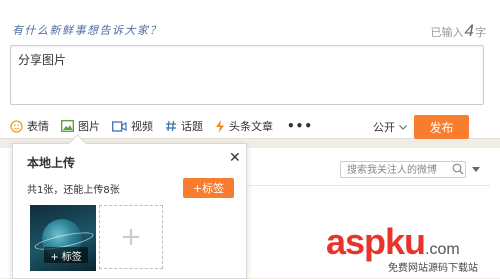 The image size is (500, 279). What do you see at coordinates (38, 126) in the screenshot?
I see `emoji-label: 表情` at bounding box center [38, 126].